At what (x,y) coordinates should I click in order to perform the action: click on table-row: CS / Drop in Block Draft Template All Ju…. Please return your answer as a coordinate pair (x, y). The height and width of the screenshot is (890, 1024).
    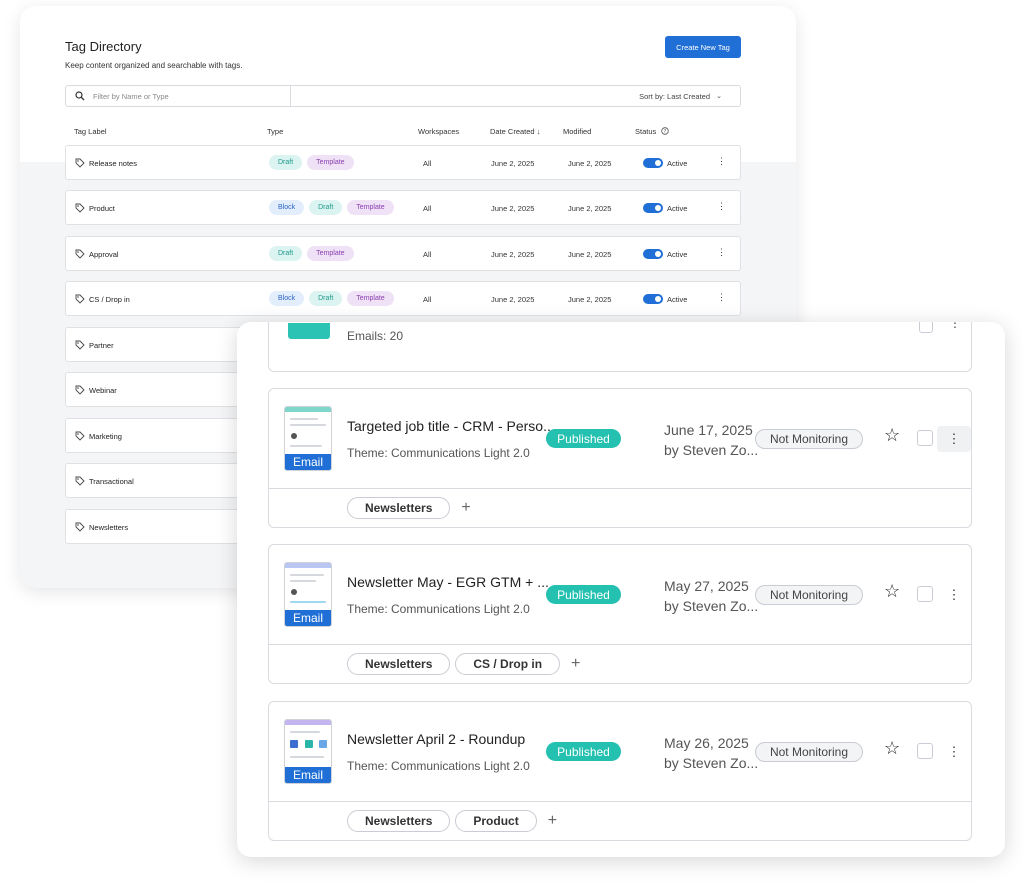
    Looking at the image, I should click on (403, 298).